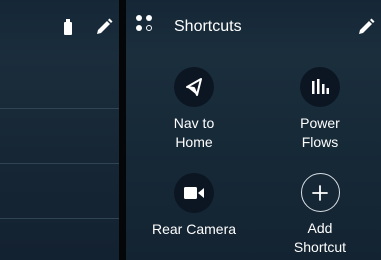 This screenshot has width=381, height=260. Describe the element at coordinates (194, 109) in the screenshot. I see `shortcut-nav-to-home: Nav to Home` at that location.